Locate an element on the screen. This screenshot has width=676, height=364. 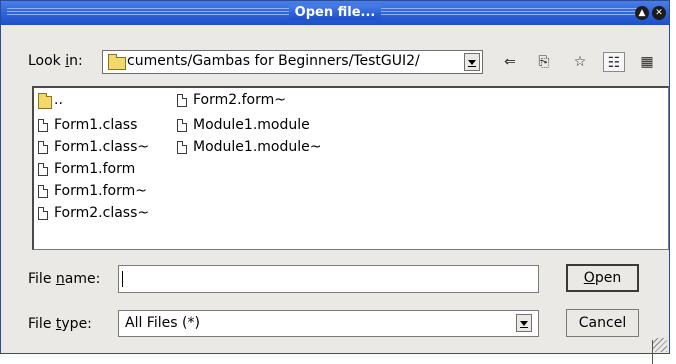
list-item-label: Module1.module~ is located at coordinates (257, 147).